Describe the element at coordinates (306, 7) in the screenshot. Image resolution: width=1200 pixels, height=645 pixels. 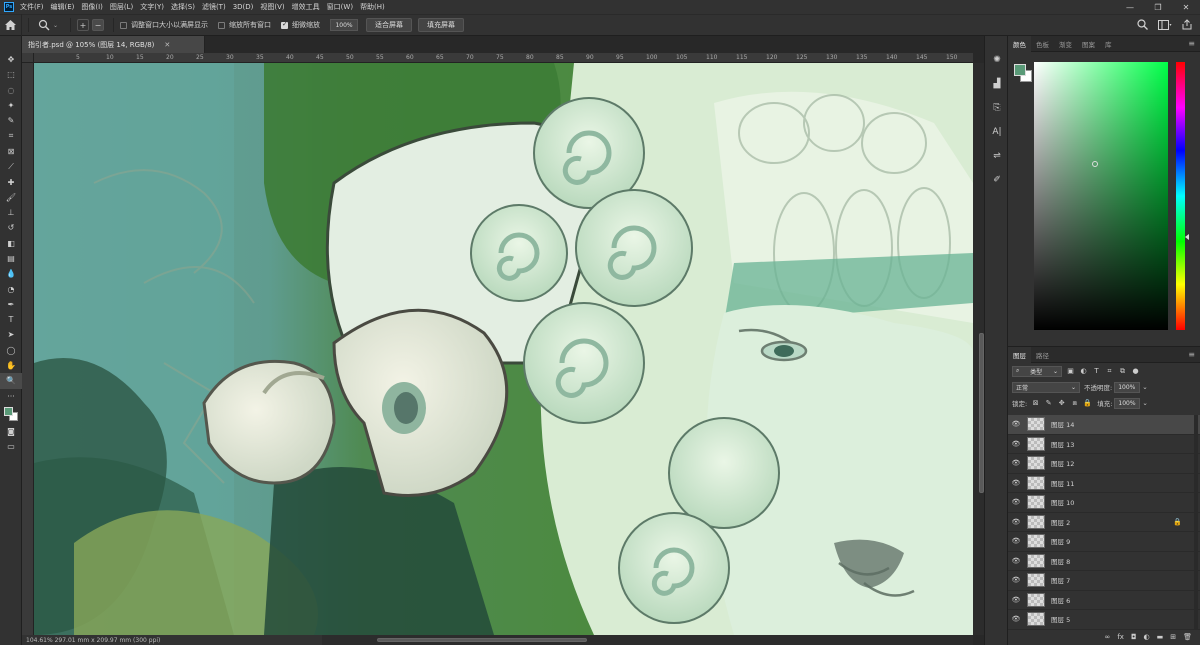
I see `menu-plugins: 增效工具` at that location.